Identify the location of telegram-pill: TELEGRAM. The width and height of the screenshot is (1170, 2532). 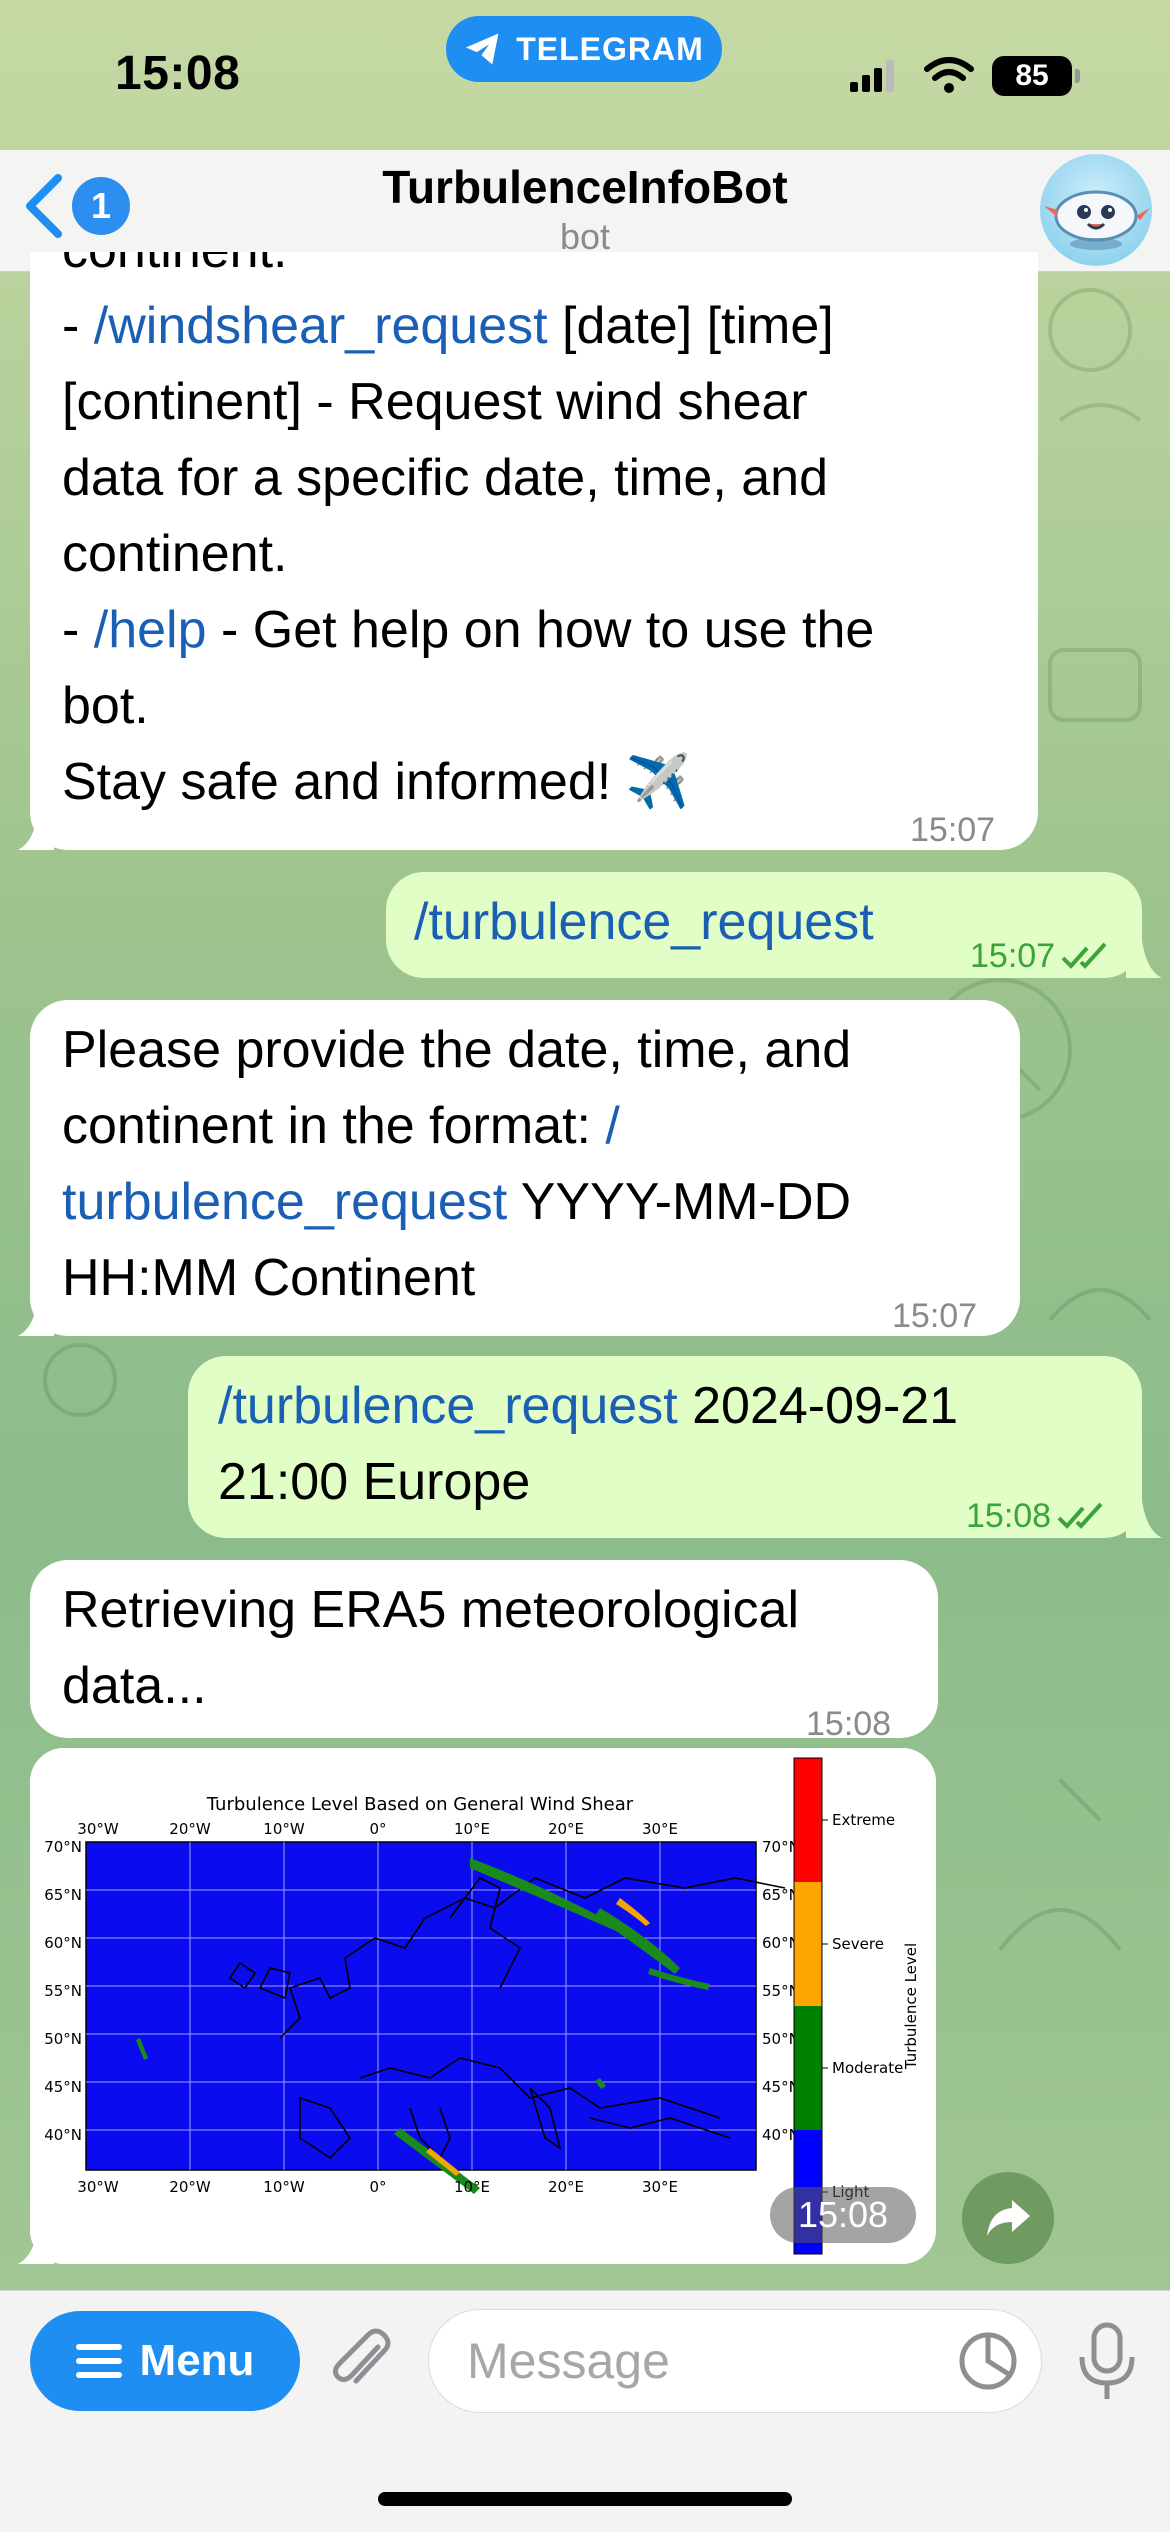
(584, 49).